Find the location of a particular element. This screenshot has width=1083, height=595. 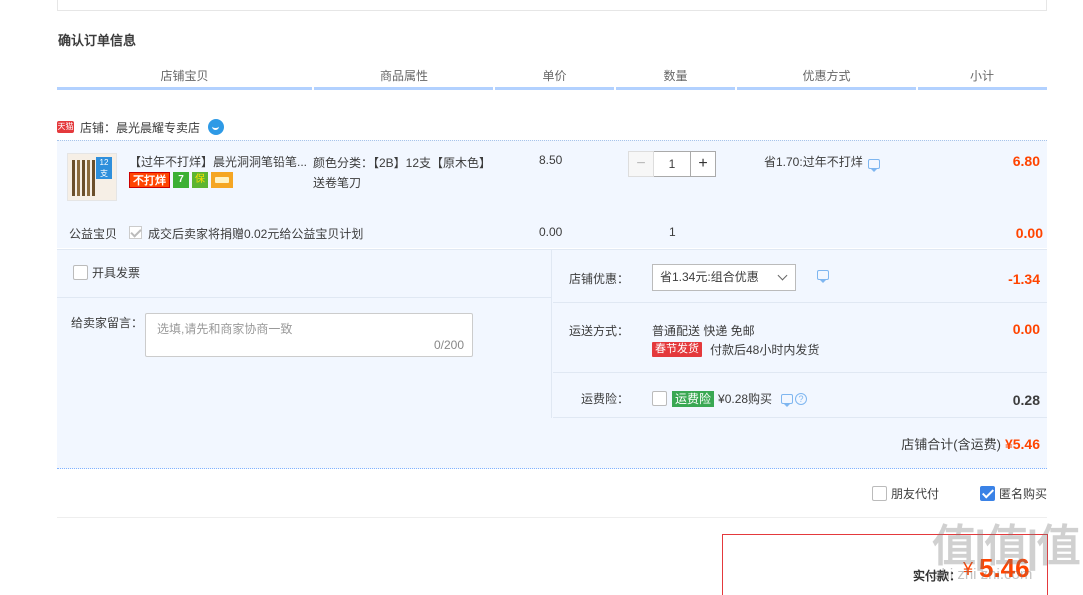

charity-text: 成交后卖家将捐赠0.02元给公益宝贝计划 is located at coordinates (256, 234).